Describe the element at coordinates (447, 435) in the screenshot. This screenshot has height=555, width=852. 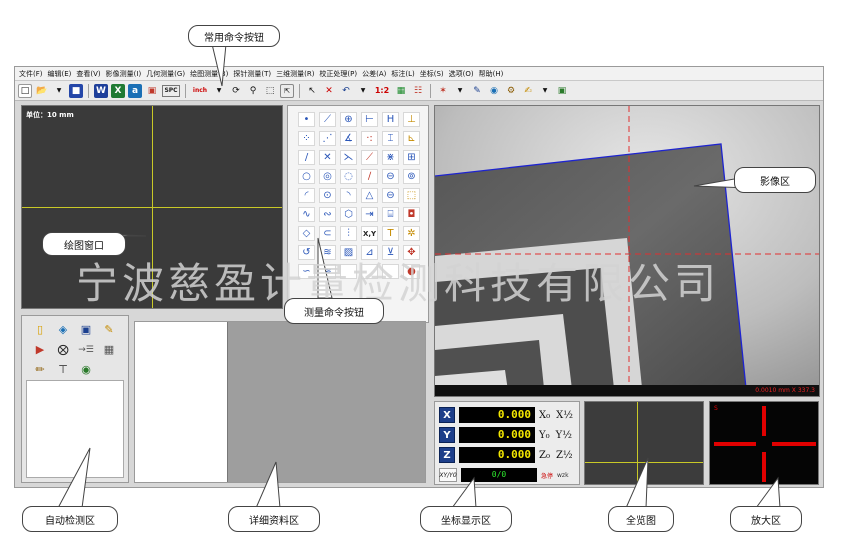
I see `y-axis-button: Y` at that location.